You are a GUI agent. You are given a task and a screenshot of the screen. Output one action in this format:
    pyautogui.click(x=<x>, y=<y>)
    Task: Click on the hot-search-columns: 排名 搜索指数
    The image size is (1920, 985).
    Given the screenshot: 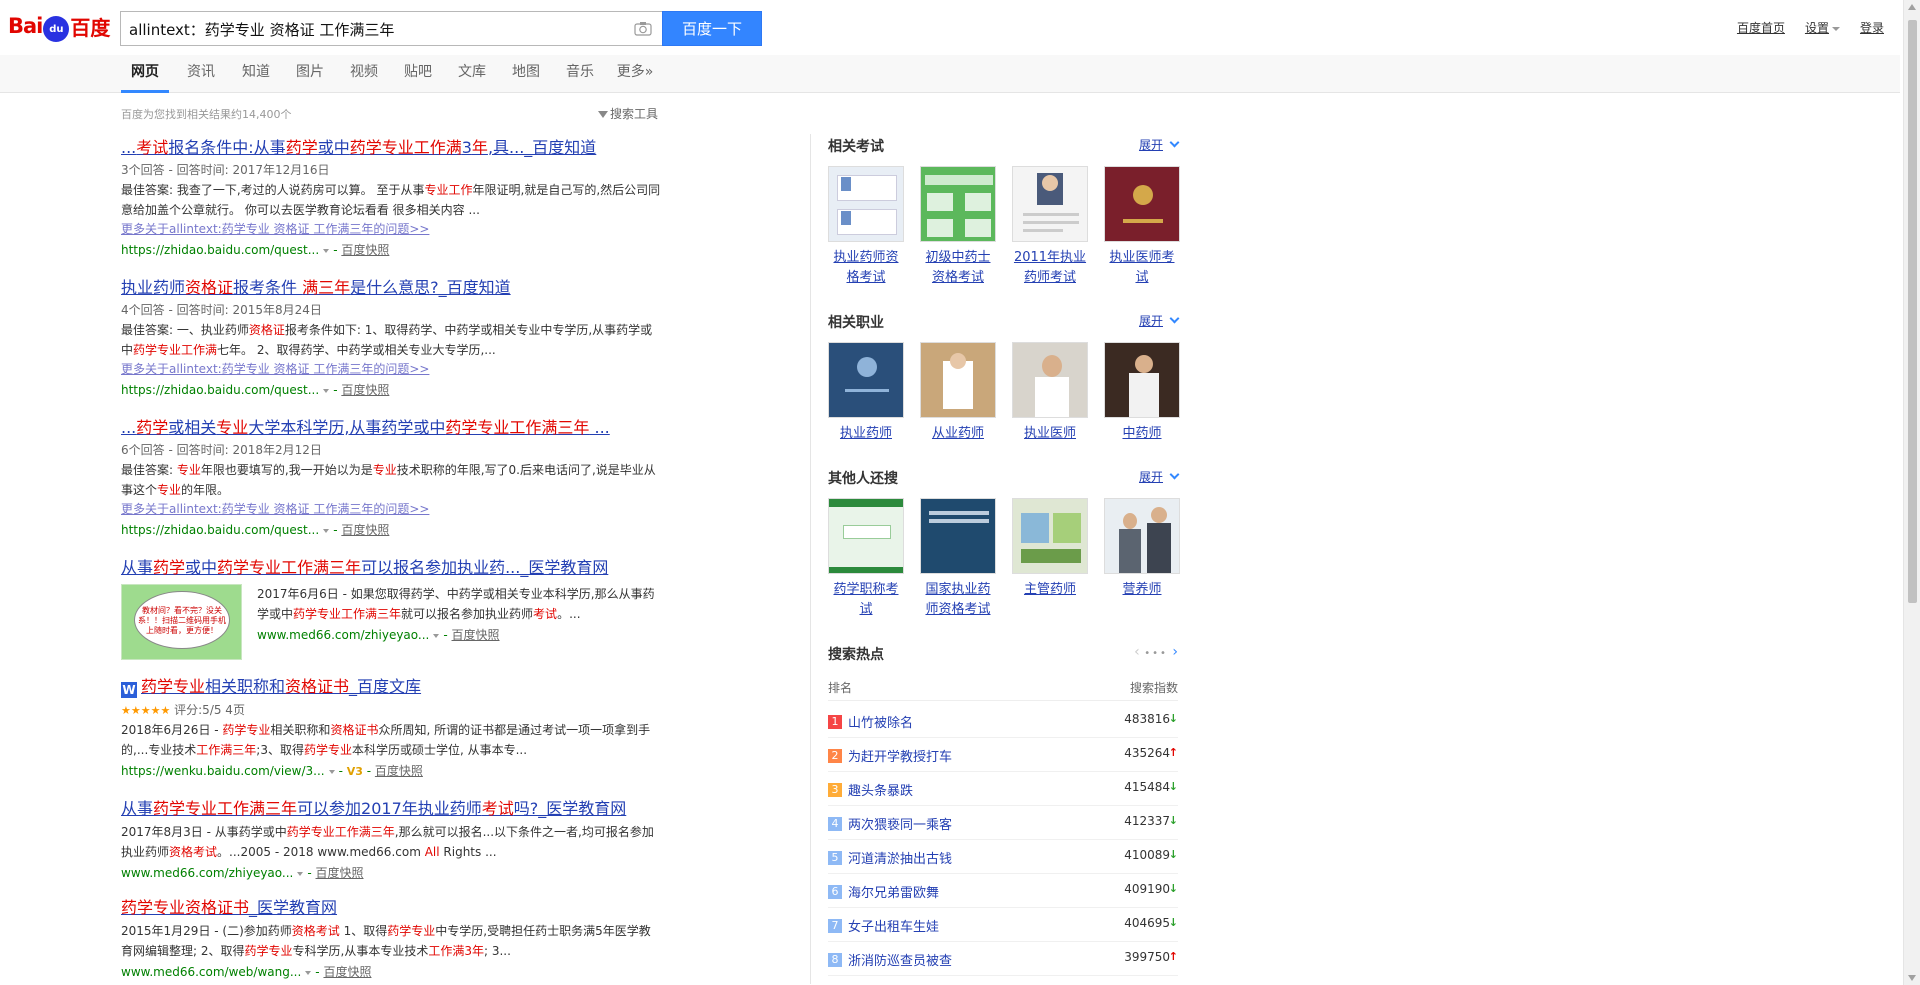 What is the action you would take?
    pyautogui.click(x=1003, y=689)
    